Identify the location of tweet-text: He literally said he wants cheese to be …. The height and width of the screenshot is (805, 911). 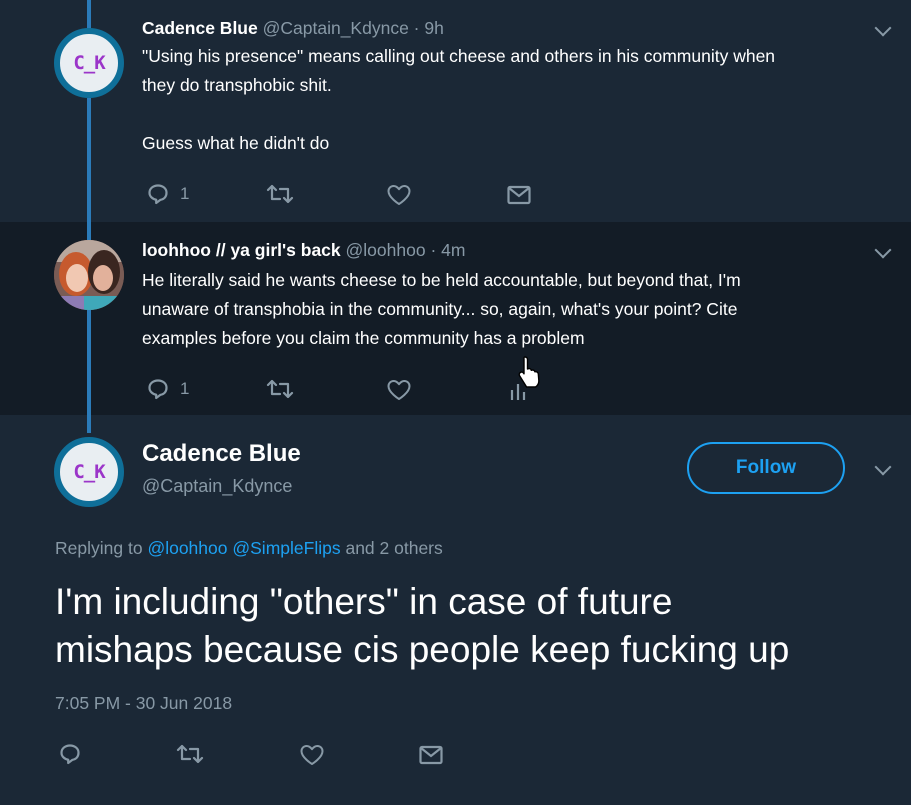
(520, 309).